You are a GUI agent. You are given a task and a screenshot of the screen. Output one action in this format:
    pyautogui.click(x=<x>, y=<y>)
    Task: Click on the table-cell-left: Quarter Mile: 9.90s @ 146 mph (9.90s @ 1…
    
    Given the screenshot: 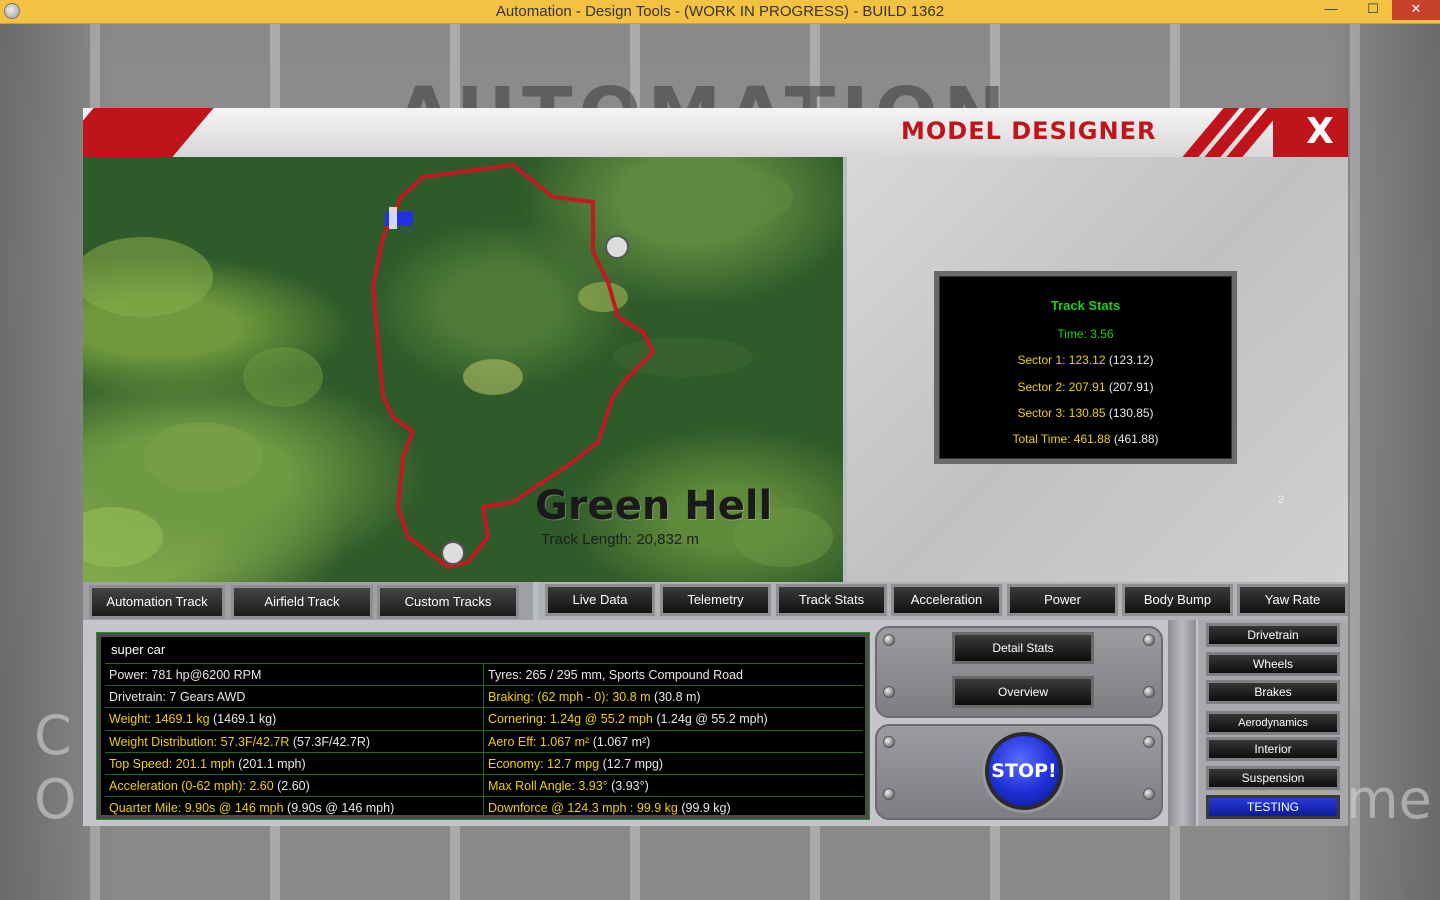 What is the action you would take?
    pyautogui.click(x=252, y=808)
    